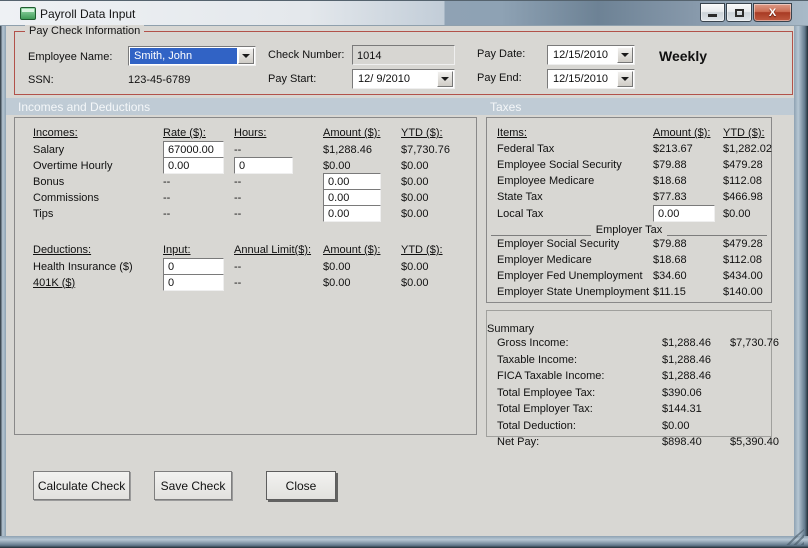 Image resolution: width=808 pixels, height=548 pixels. What do you see at coordinates (193, 149) in the screenshot?
I see `salary-rate-input` at bounding box center [193, 149].